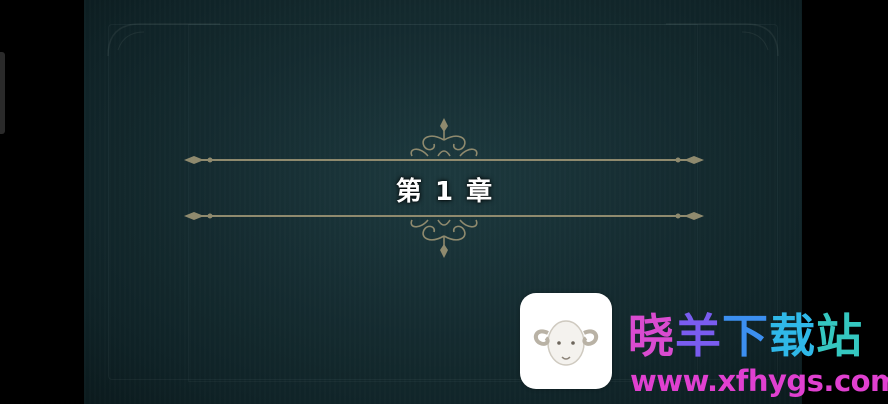 The width and height of the screenshot is (888, 404). Describe the element at coordinates (759, 381) in the screenshot. I see `watermark-url: www.xfhygs.com` at that location.